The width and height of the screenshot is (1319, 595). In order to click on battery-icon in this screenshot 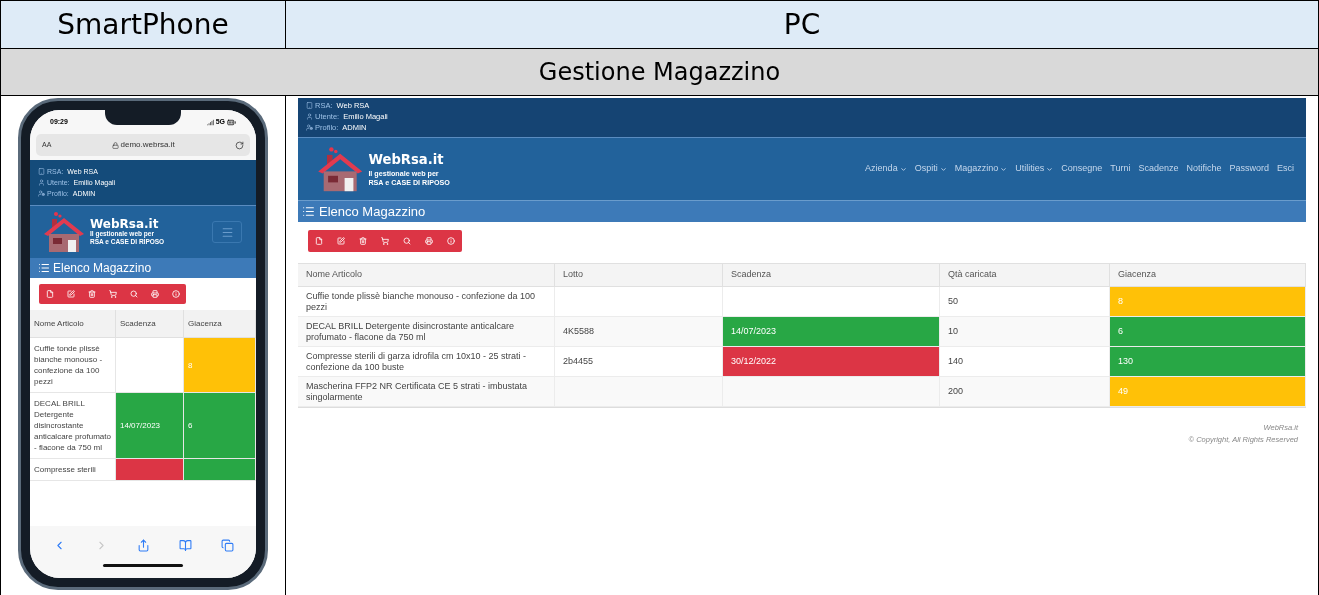, I will do `click(231, 122)`.